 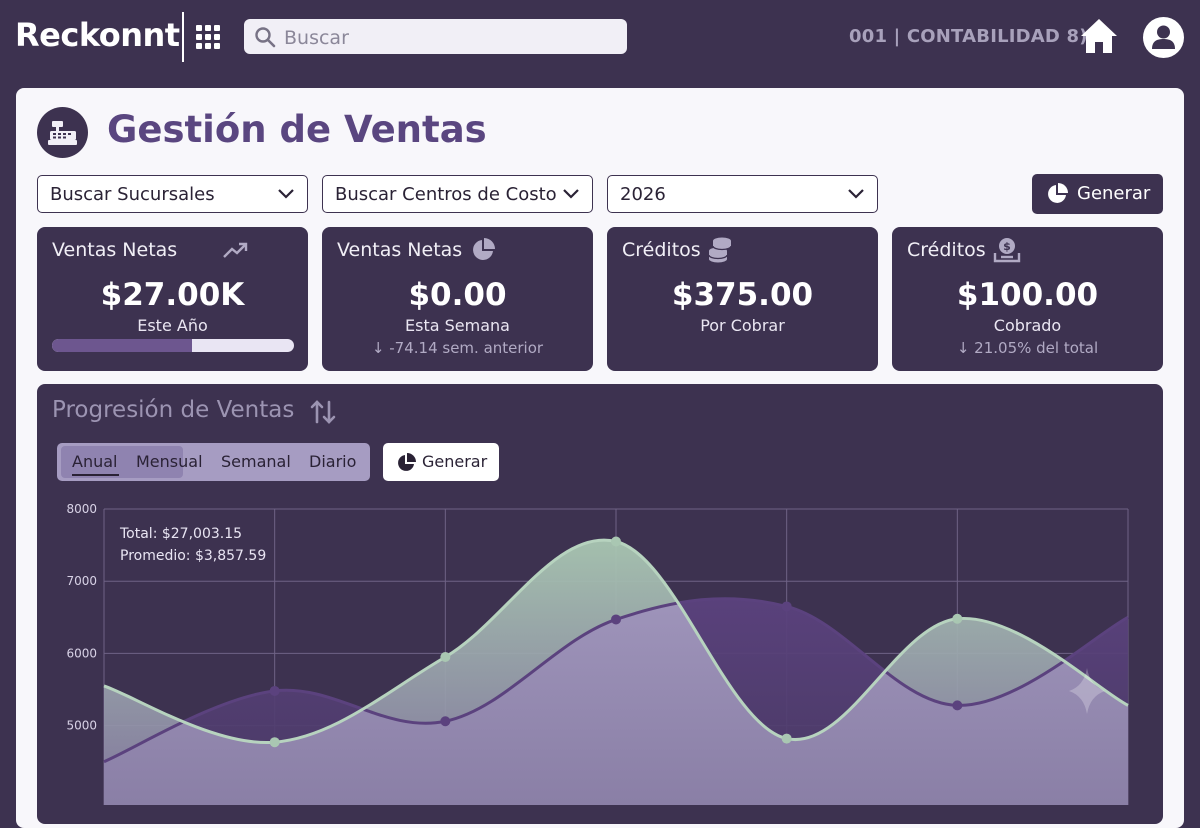 I want to click on cash-register-icon, so click(x=62, y=132).